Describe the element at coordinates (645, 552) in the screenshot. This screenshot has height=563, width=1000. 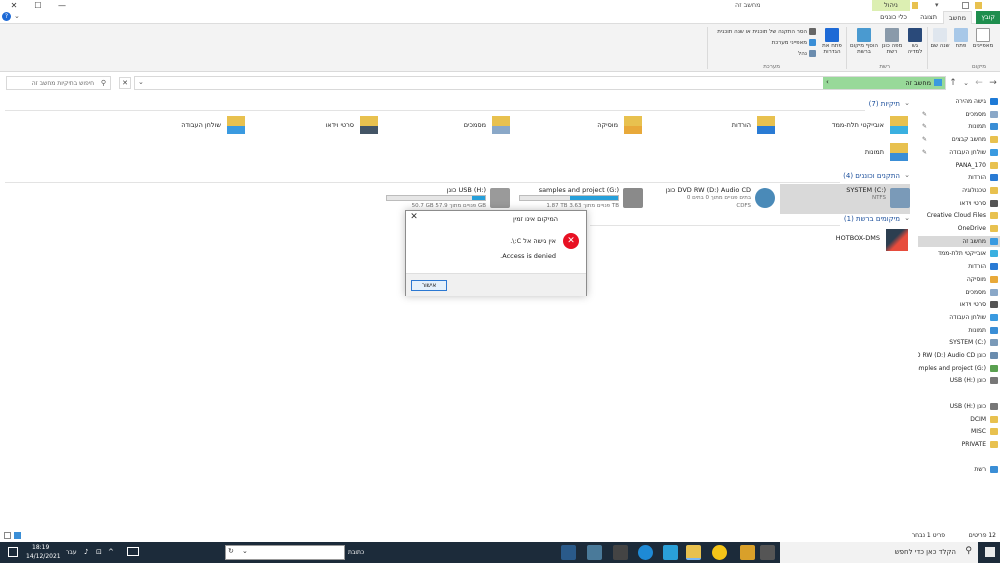
I see `edge-icon` at that location.